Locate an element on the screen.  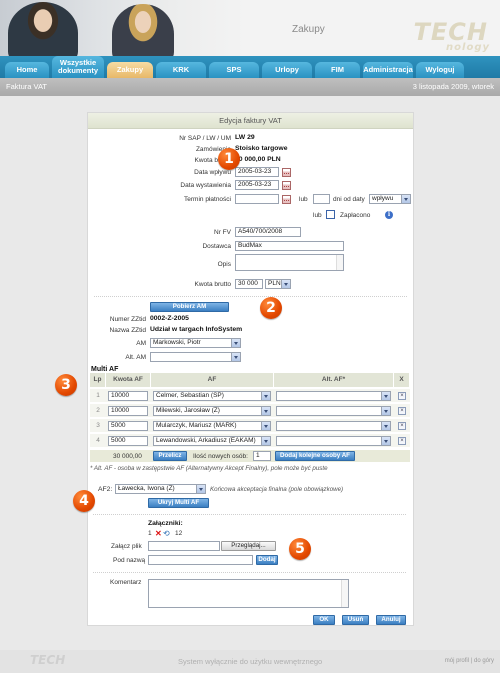
dostawca-label: Dostawca is located at coordinates (216, 246).